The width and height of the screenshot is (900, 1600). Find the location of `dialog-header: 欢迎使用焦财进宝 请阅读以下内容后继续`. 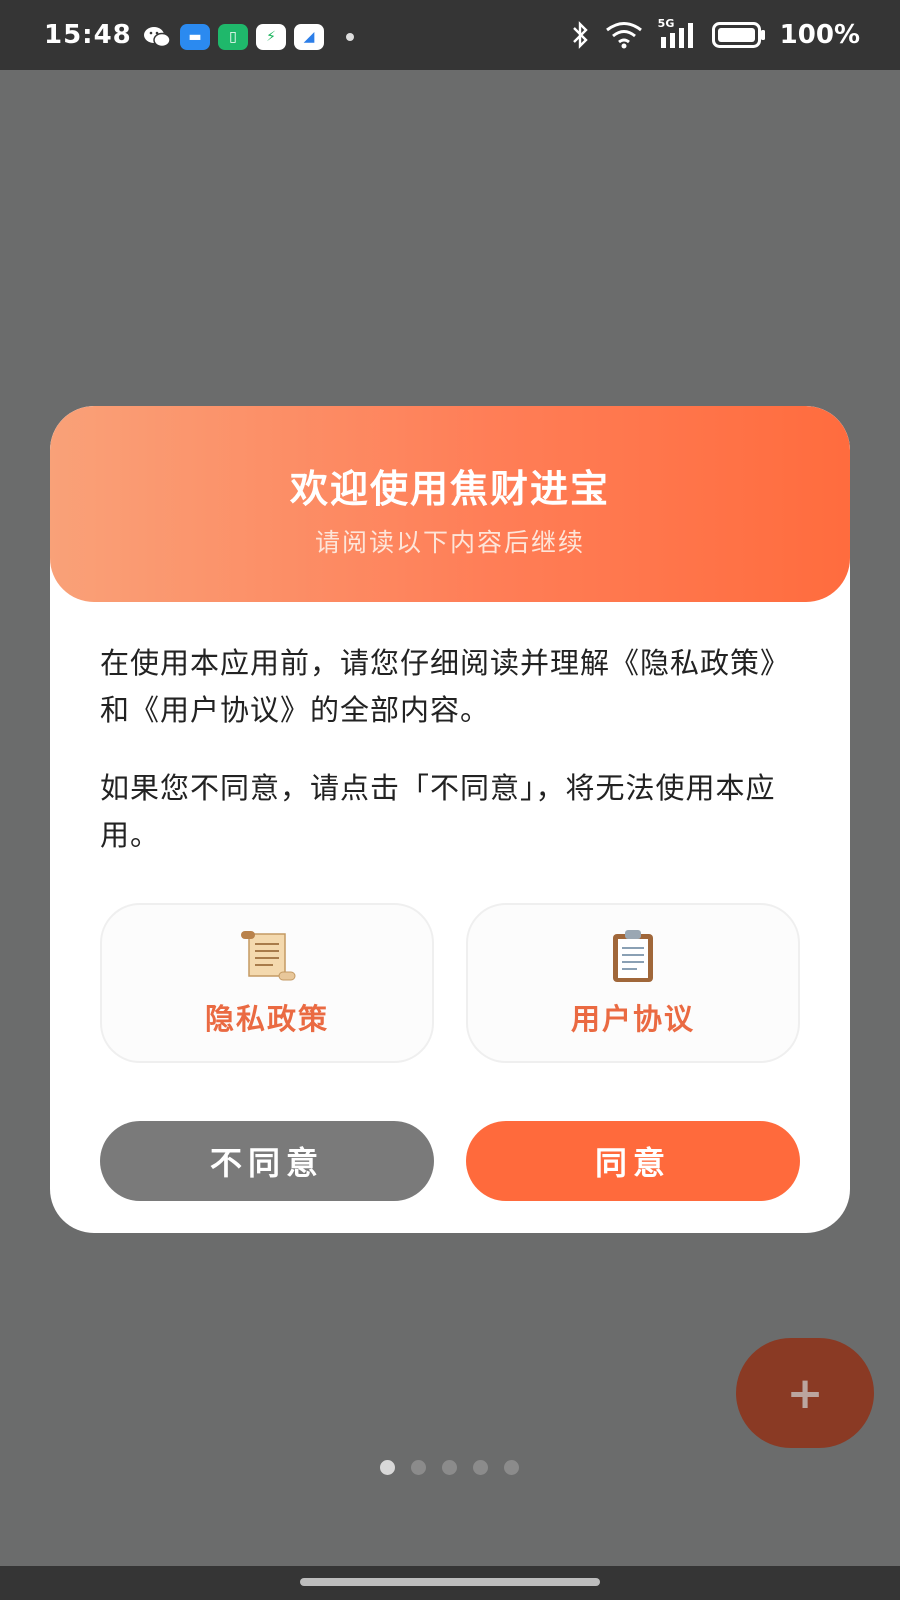

dialog-header: 欢迎使用焦财进宝 请阅读以下内容后继续 is located at coordinates (450, 504).